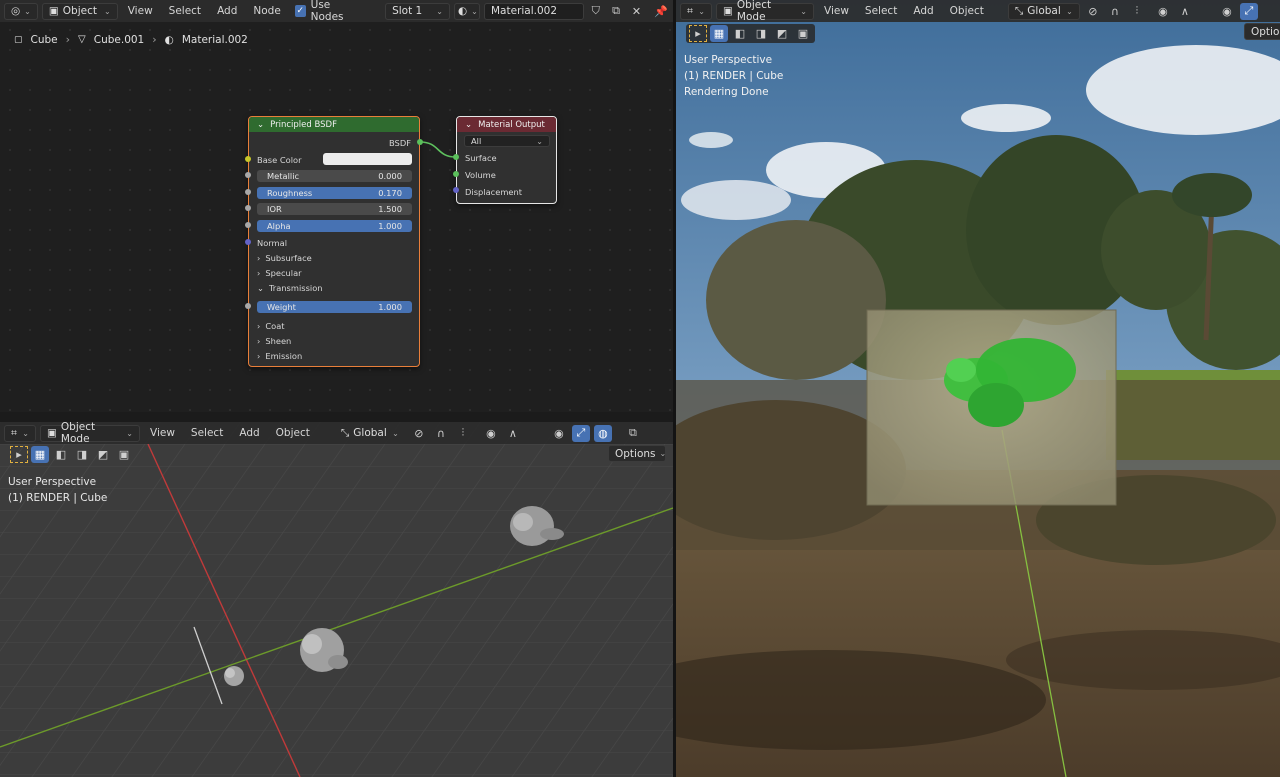 This screenshot has width=1280, height=777. Describe the element at coordinates (290, 288) in the screenshot. I see `panel-transmission: ⌄ Transmission` at that location.